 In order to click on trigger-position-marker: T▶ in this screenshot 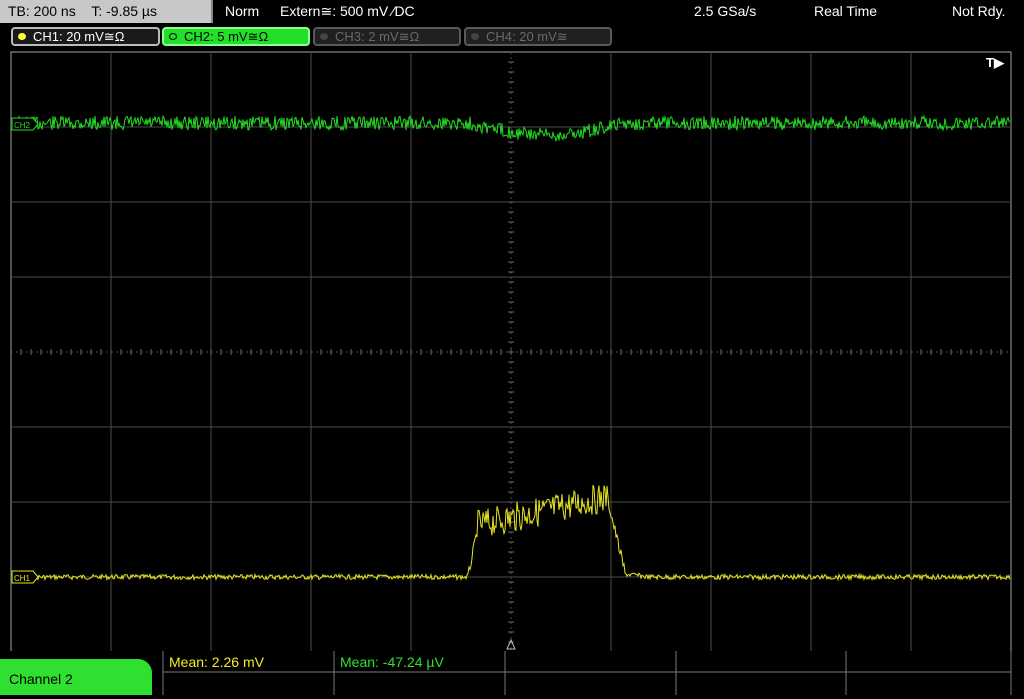, I will do `click(995, 62)`.